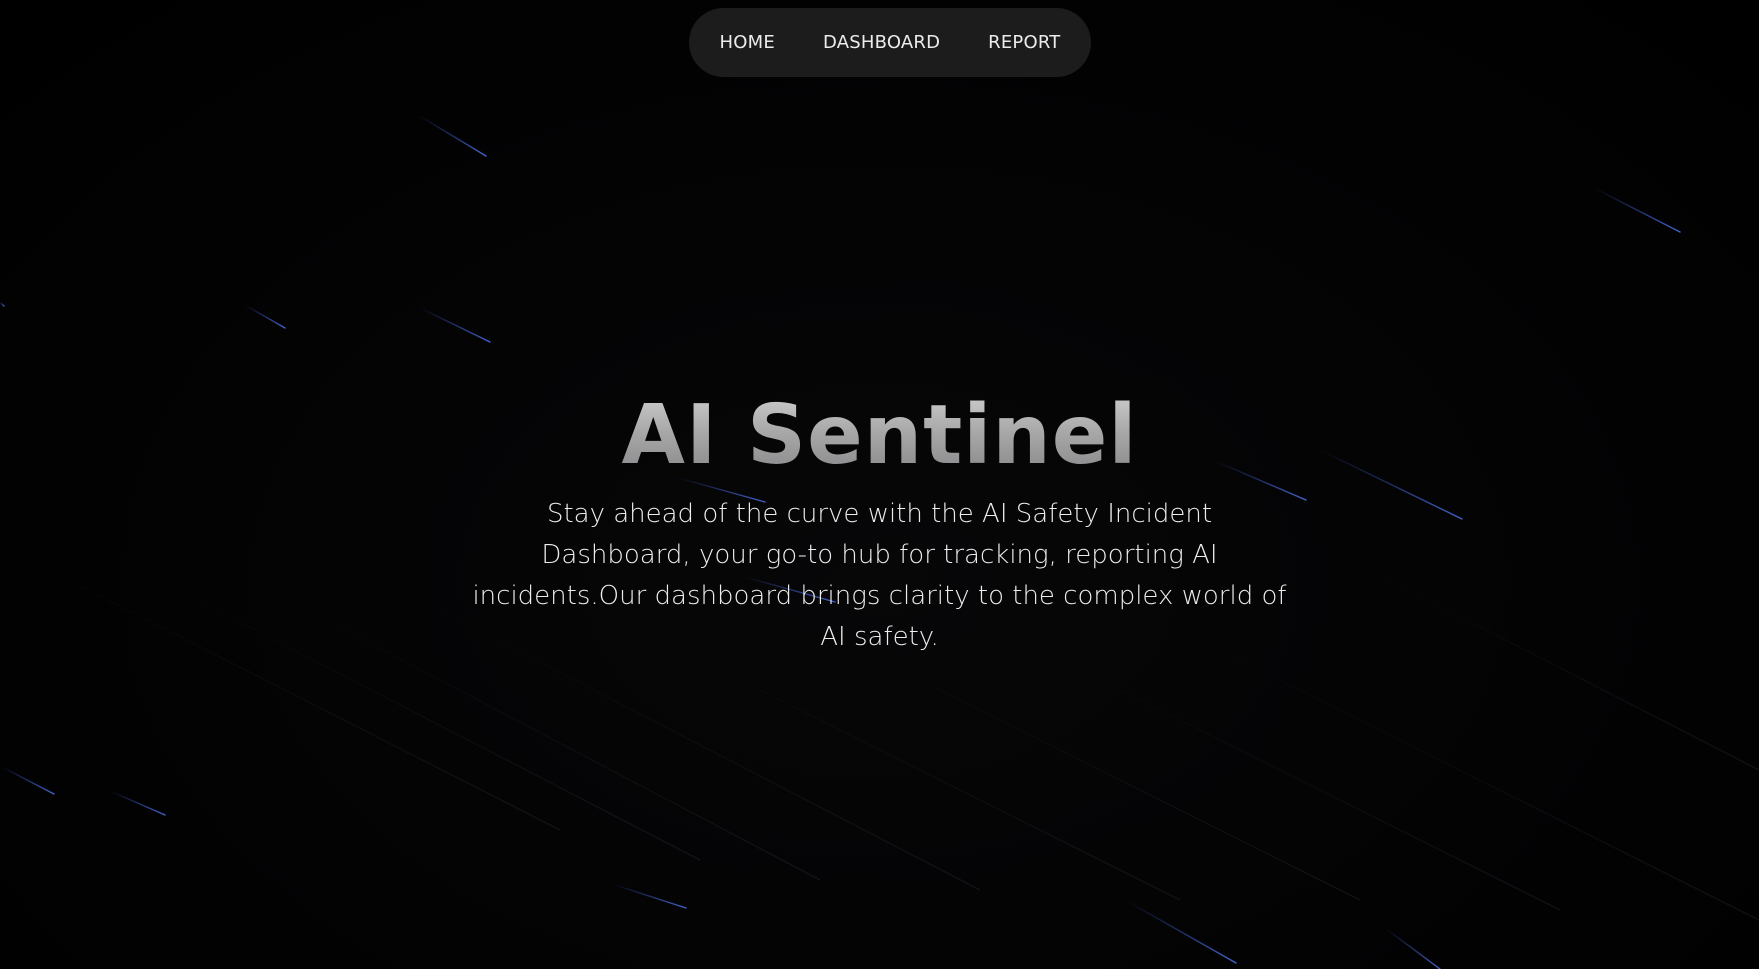  Describe the element at coordinates (879, 436) in the screenshot. I see `hero-title: AI Sentinel` at that location.